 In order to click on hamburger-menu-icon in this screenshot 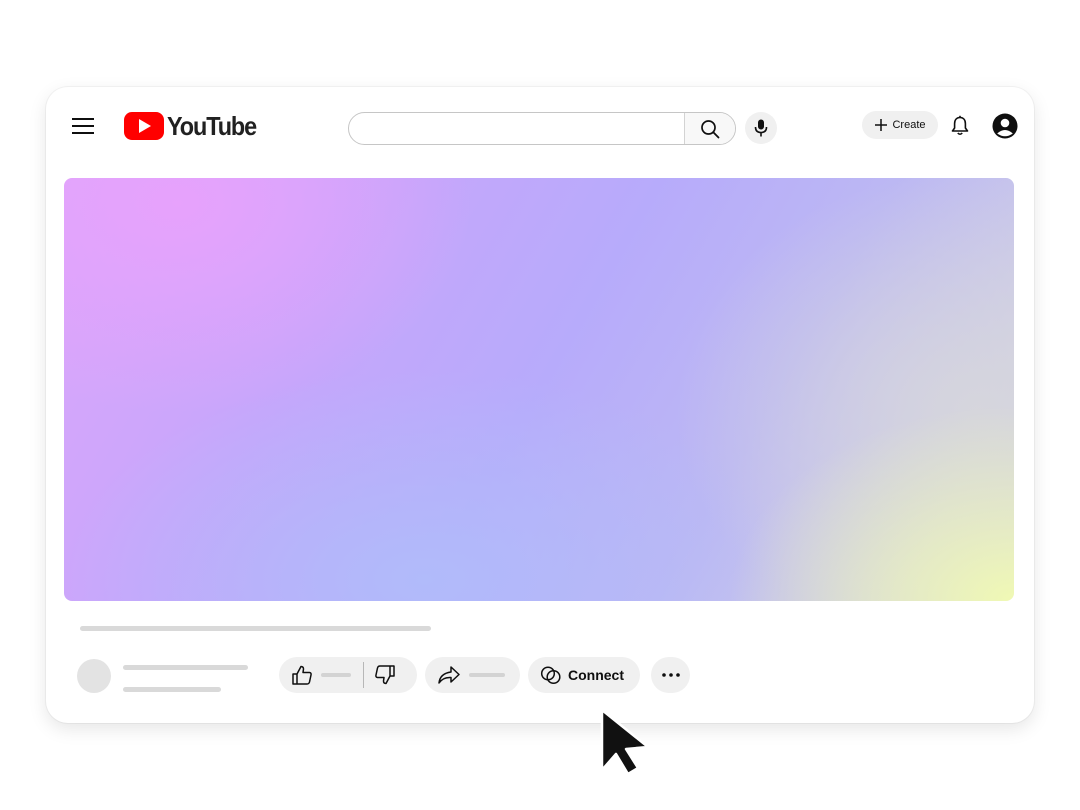, I will do `click(83, 126)`.